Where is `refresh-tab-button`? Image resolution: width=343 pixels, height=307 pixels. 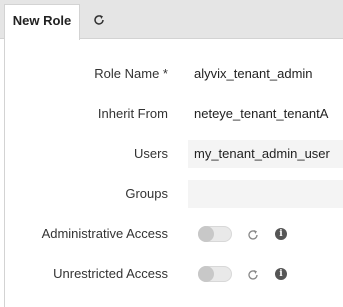
refresh-tab-button is located at coordinates (99, 20).